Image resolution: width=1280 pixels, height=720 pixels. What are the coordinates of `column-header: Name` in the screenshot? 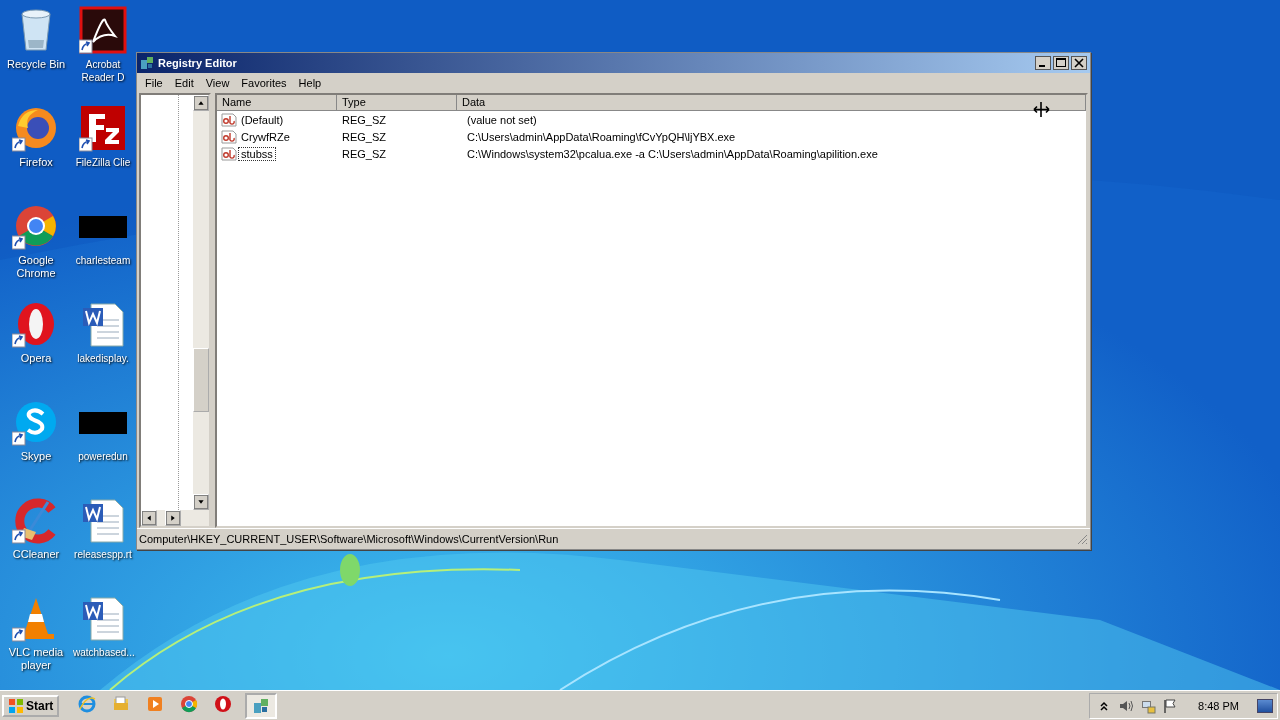 It's located at (277, 103).